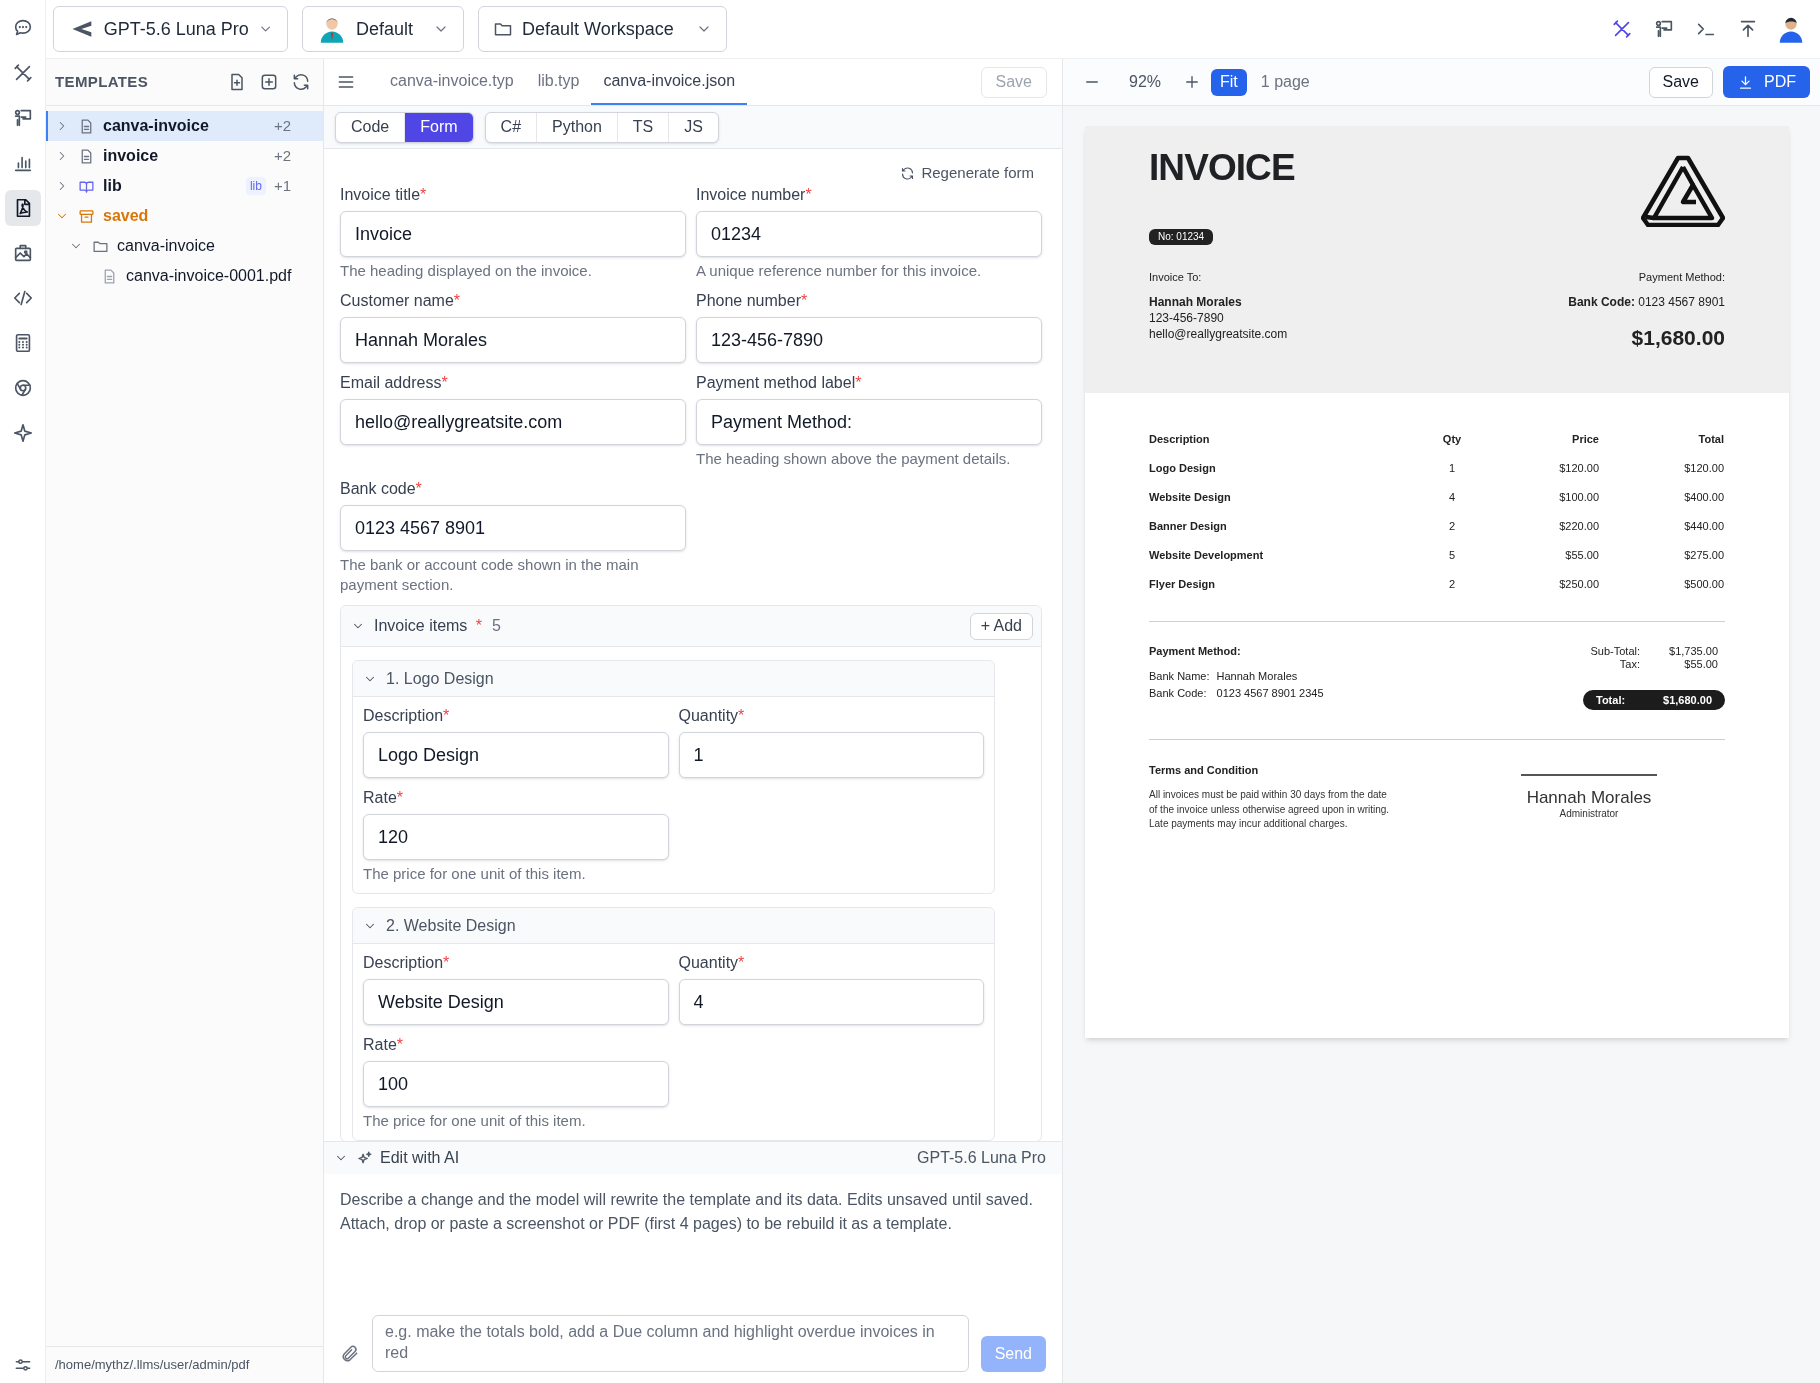 Image resolution: width=1820 pixels, height=1383 pixels. What do you see at coordinates (516, 1084) in the screenshot?
I see `input-field: 100` at bounding box center [516, 1084].